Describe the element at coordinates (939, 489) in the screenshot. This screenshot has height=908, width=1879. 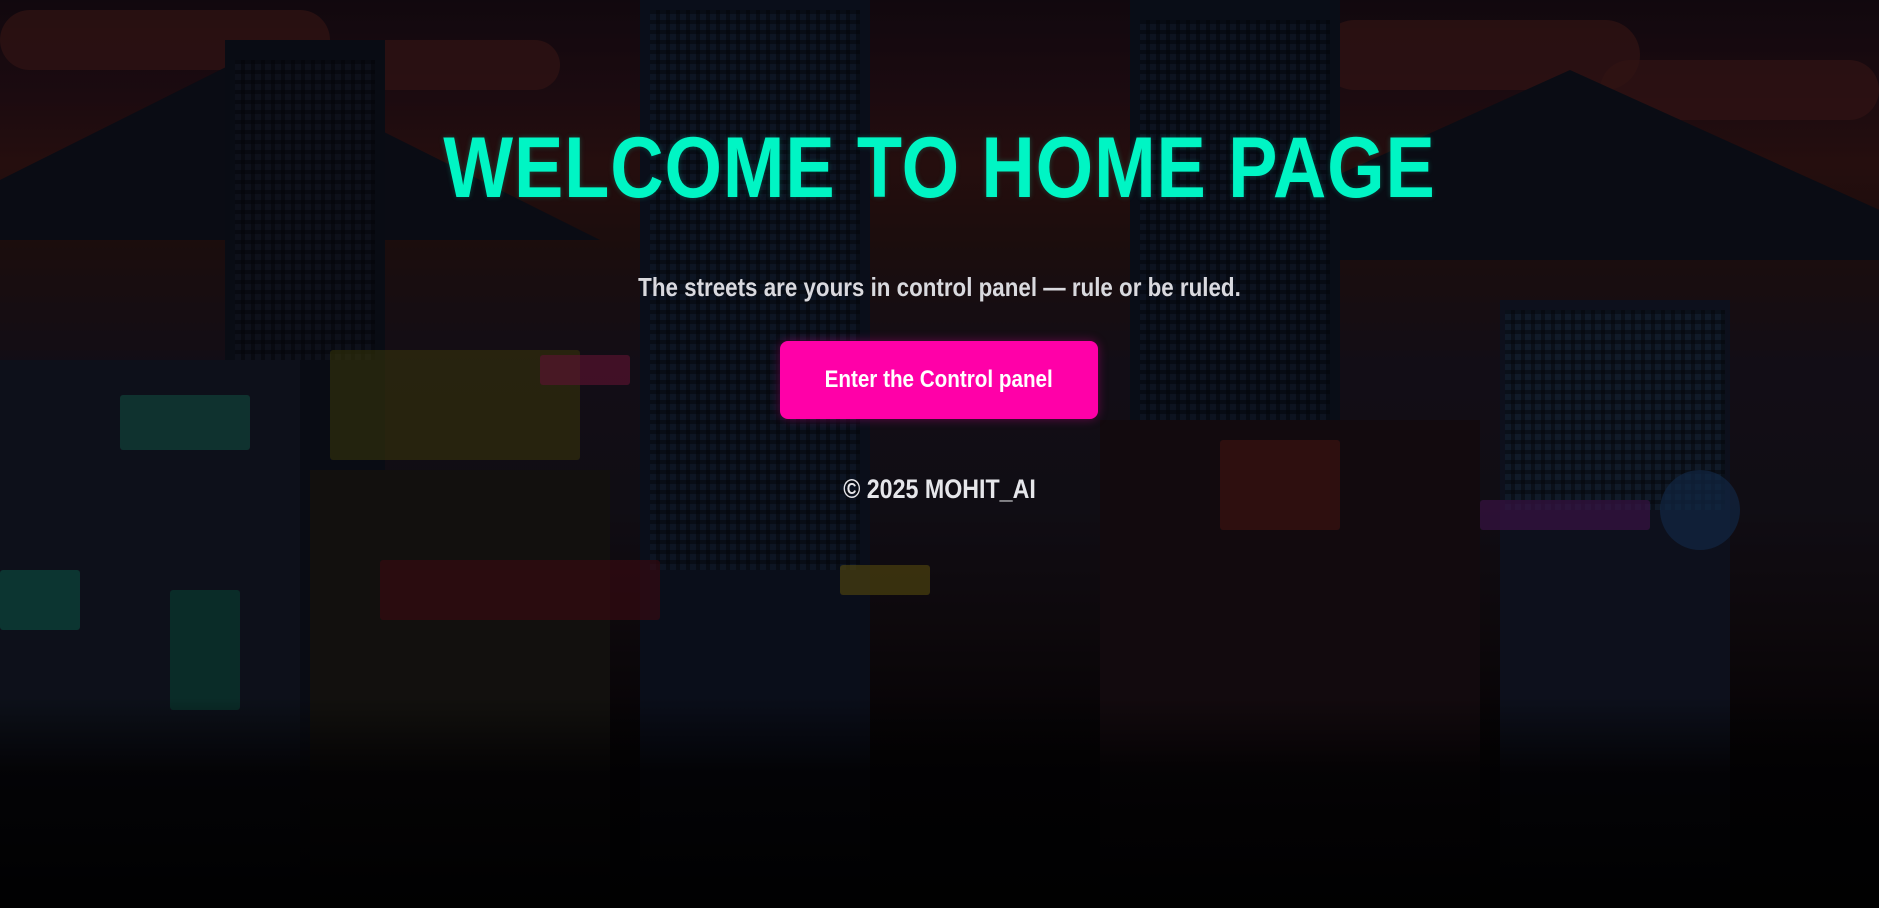
I see `copyright-text: © 2025 MOHIT_AI` at that location.